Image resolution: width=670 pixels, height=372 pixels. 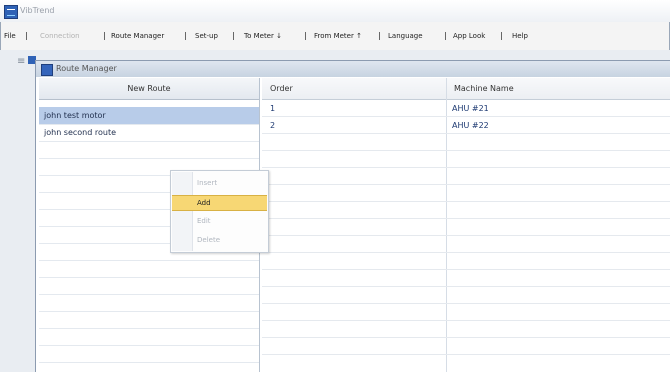 I want to click on menu-to-meter: To Meter ↓, so click(x=263, y=36).